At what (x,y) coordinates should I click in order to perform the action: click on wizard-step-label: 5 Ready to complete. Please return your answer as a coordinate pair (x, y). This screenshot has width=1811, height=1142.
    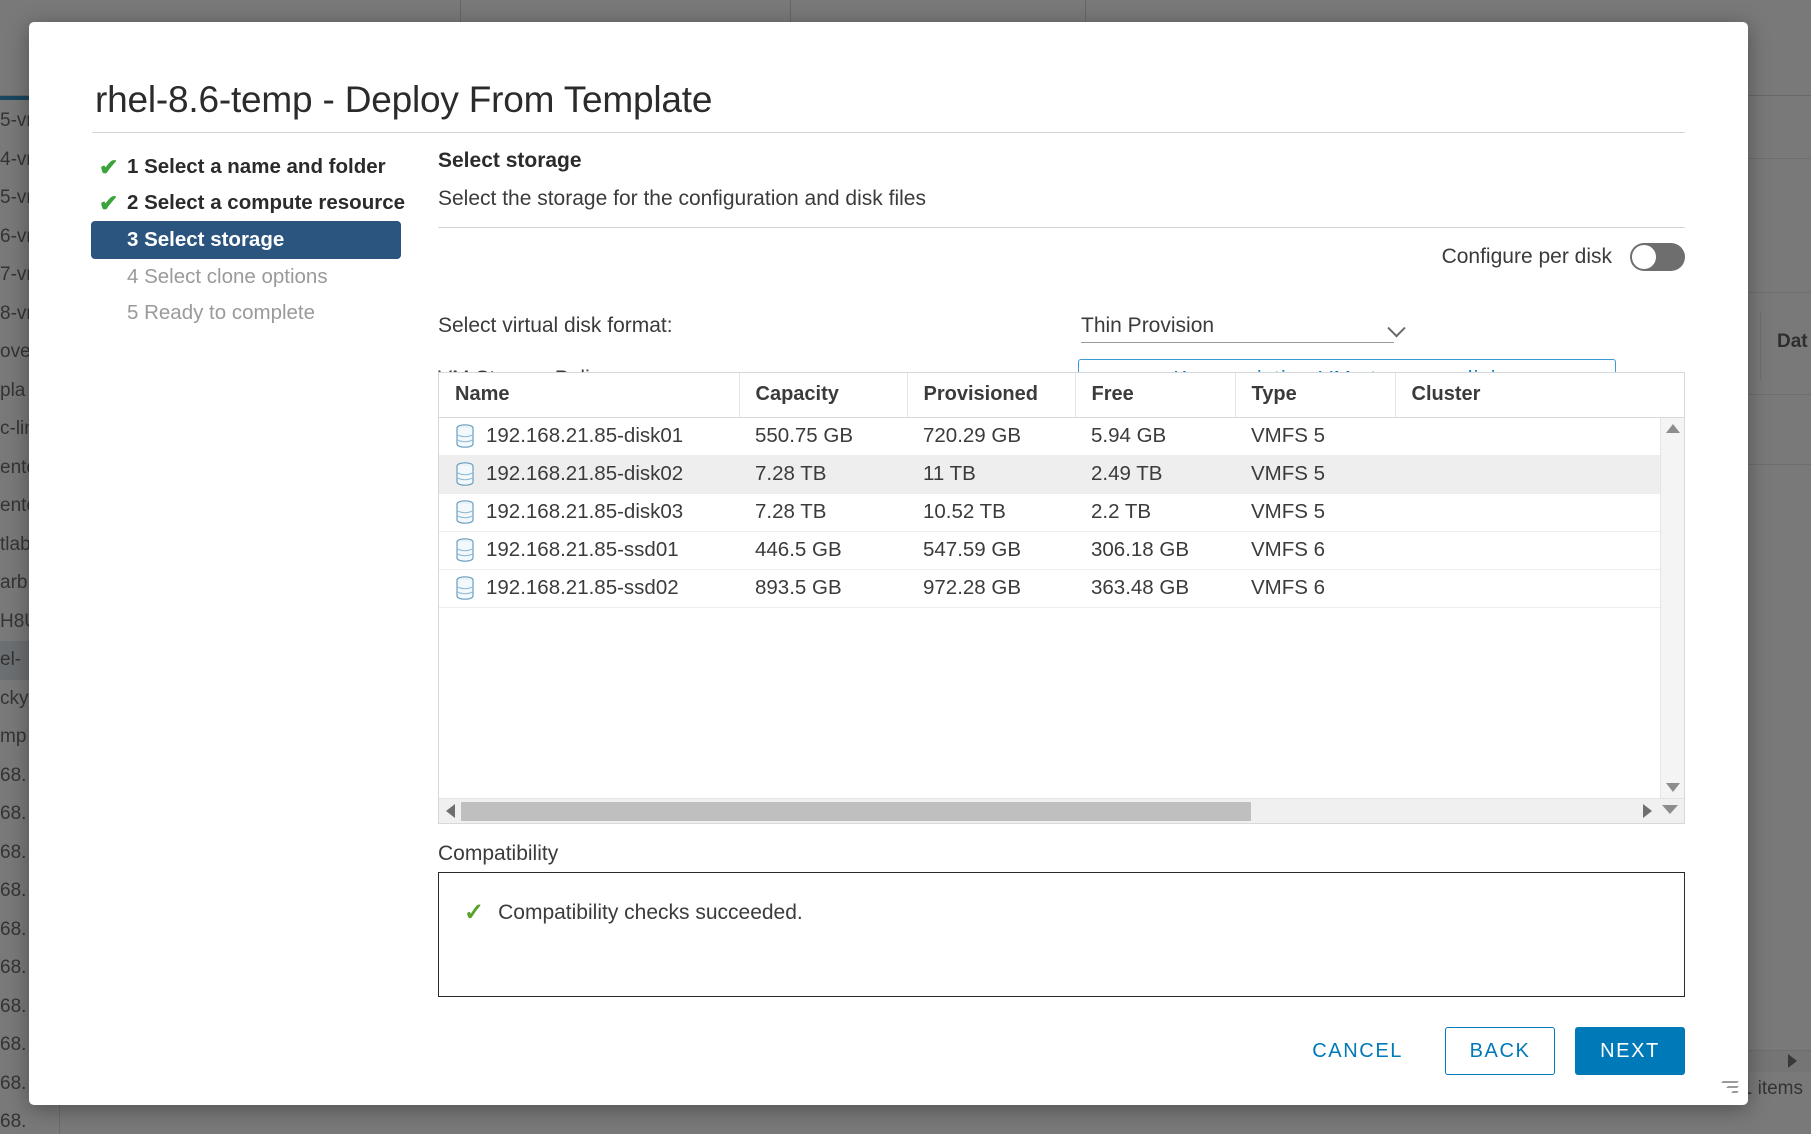
    Looking at the image, I should click on (221, 312).